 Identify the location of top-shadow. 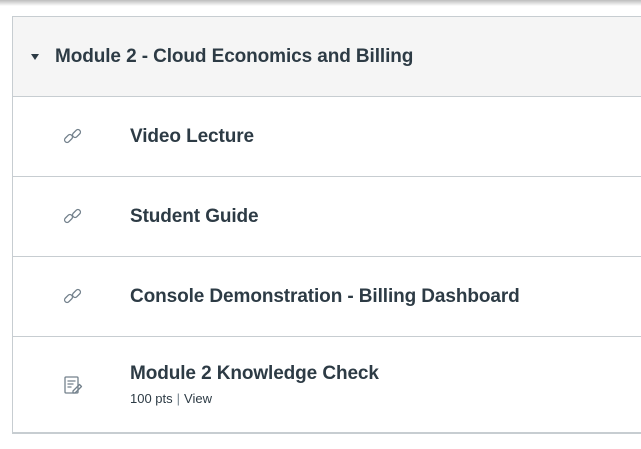
(320, 3).